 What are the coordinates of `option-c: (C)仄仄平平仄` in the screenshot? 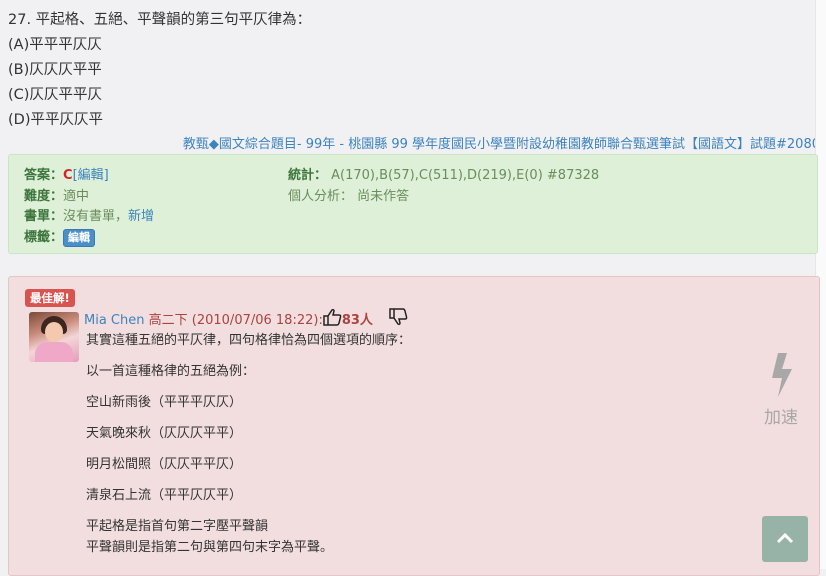 It's located at (55, 95).